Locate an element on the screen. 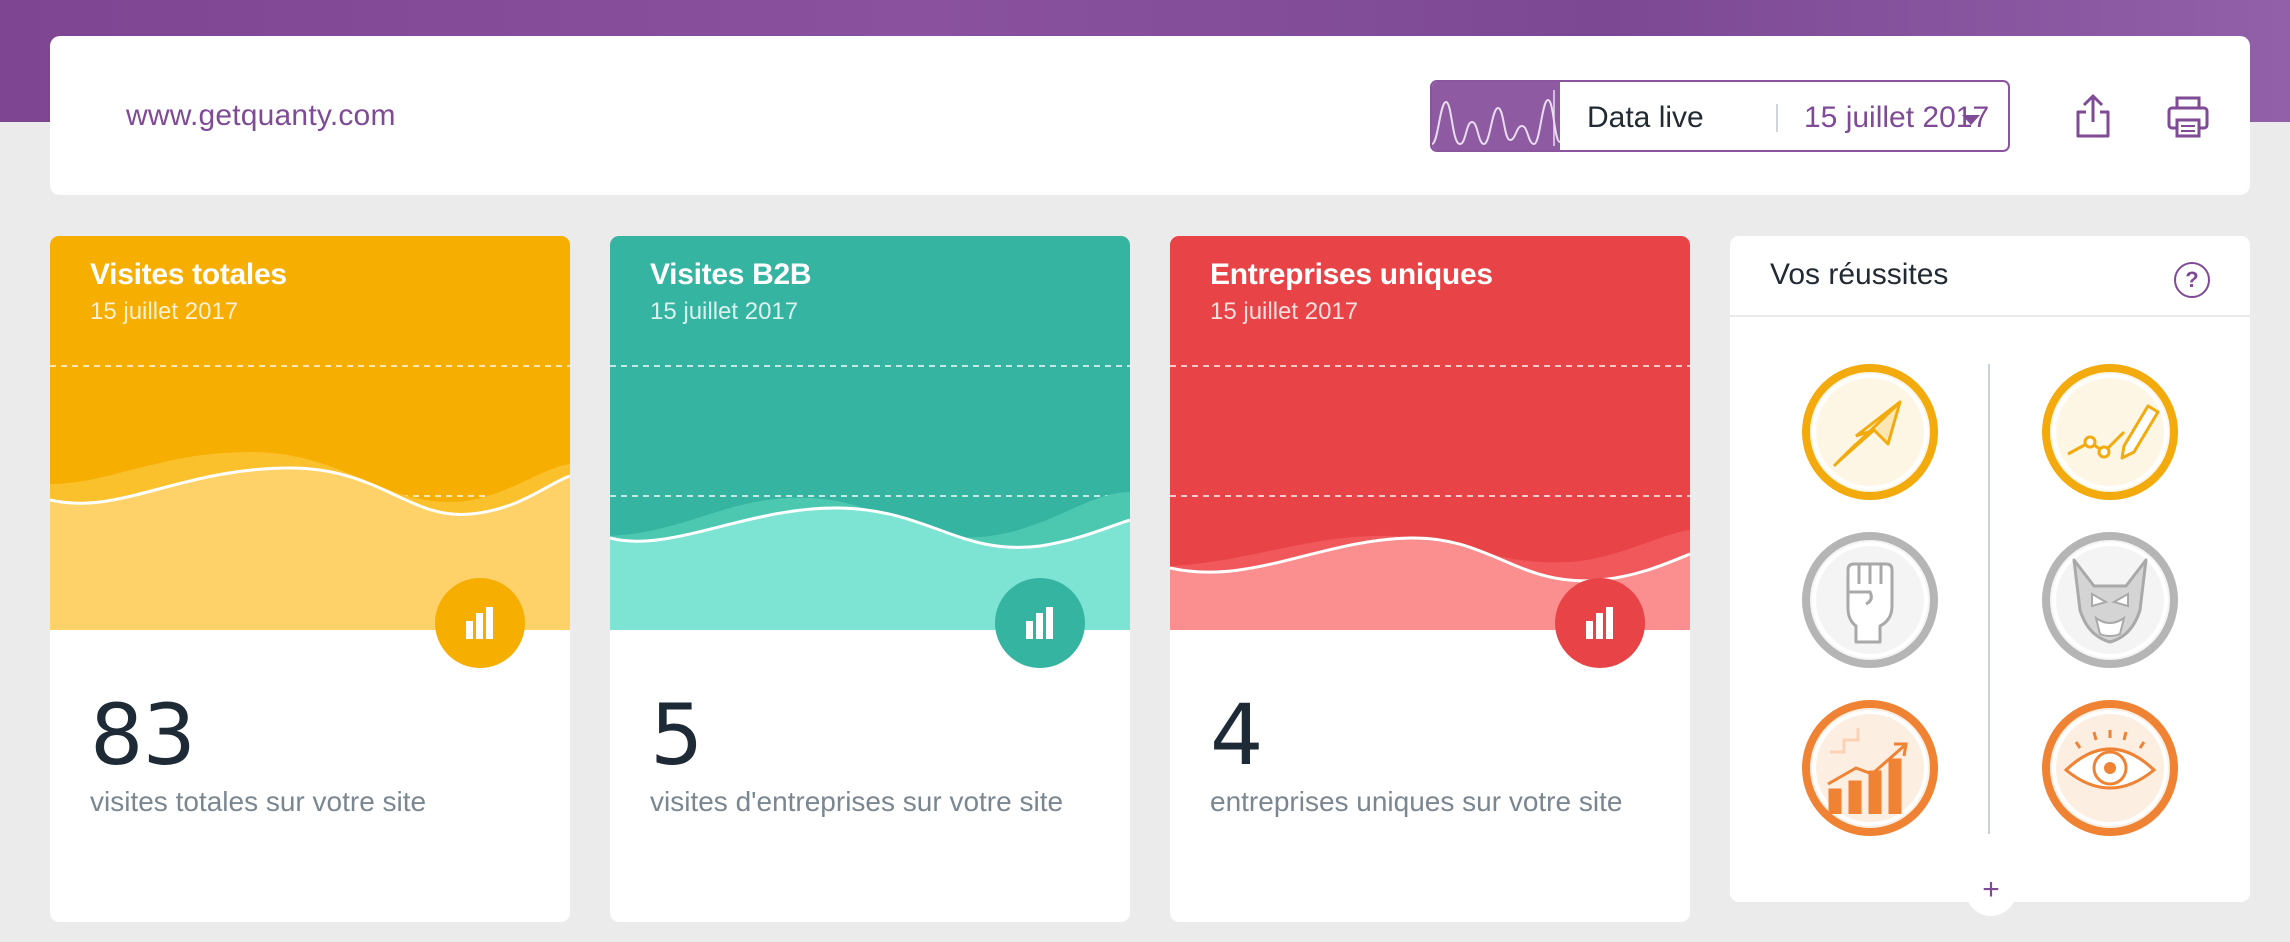  card-value: 83 is located at coordinates (143, 735).